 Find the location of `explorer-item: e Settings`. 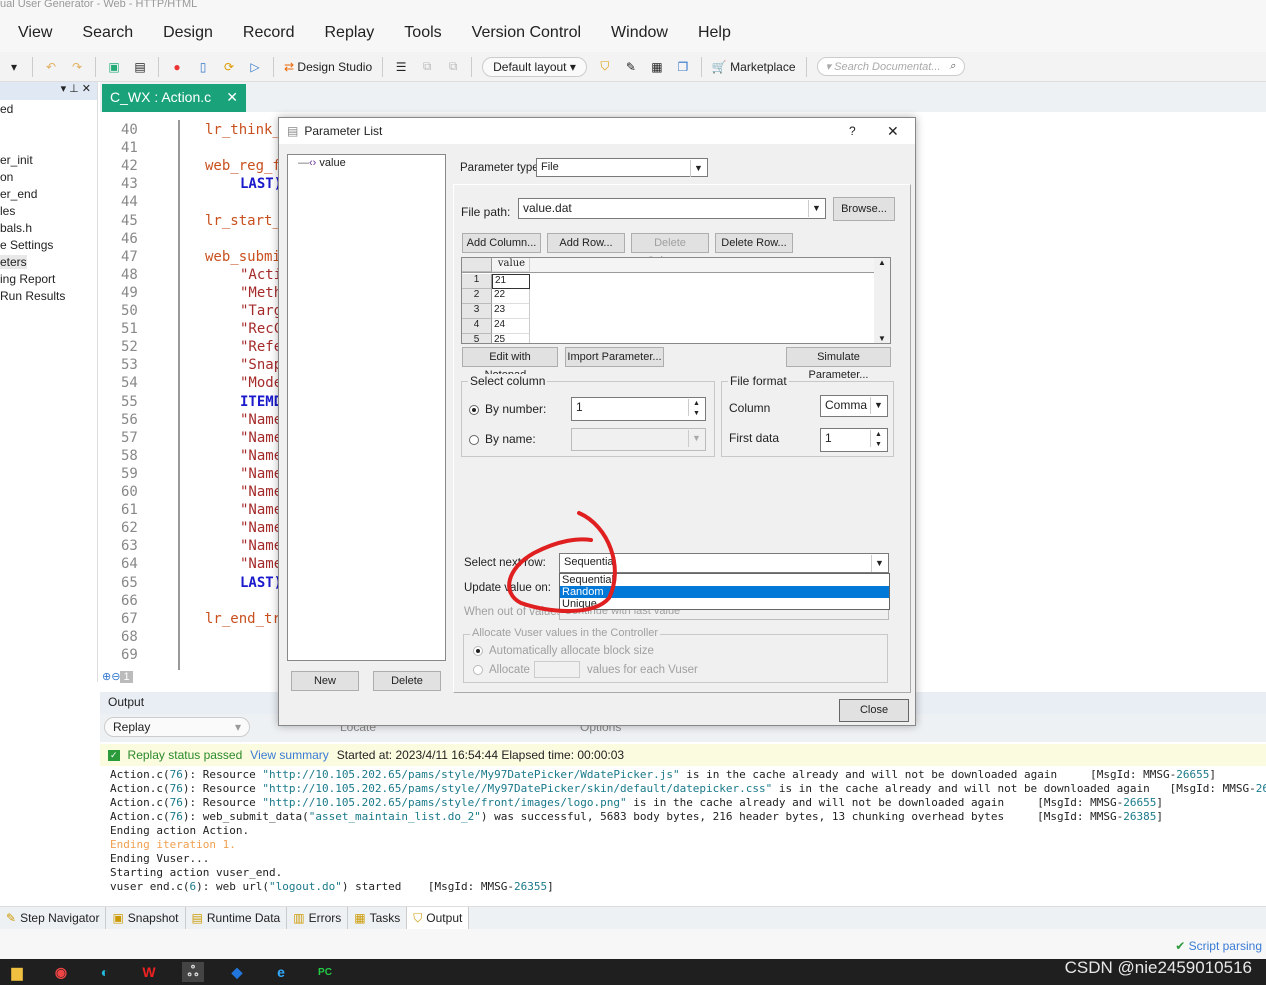

explorer-item: e Settings is located at coordinates (26, 245).